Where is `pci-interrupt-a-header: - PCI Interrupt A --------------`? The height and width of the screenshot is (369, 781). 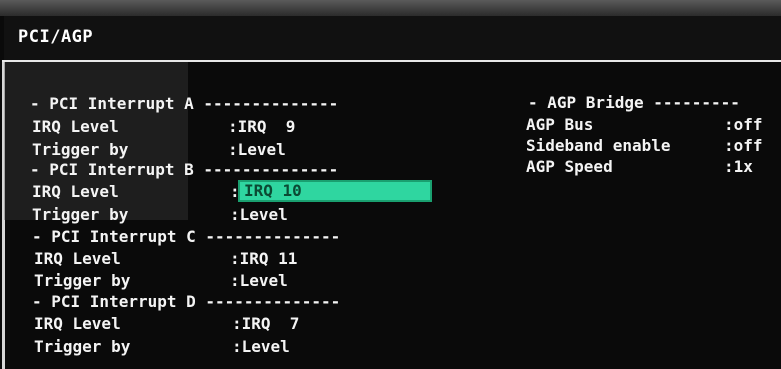
pci-interrupt-a-header: - PCI Interrupt A -------------- is located at coordinates (184, 104).